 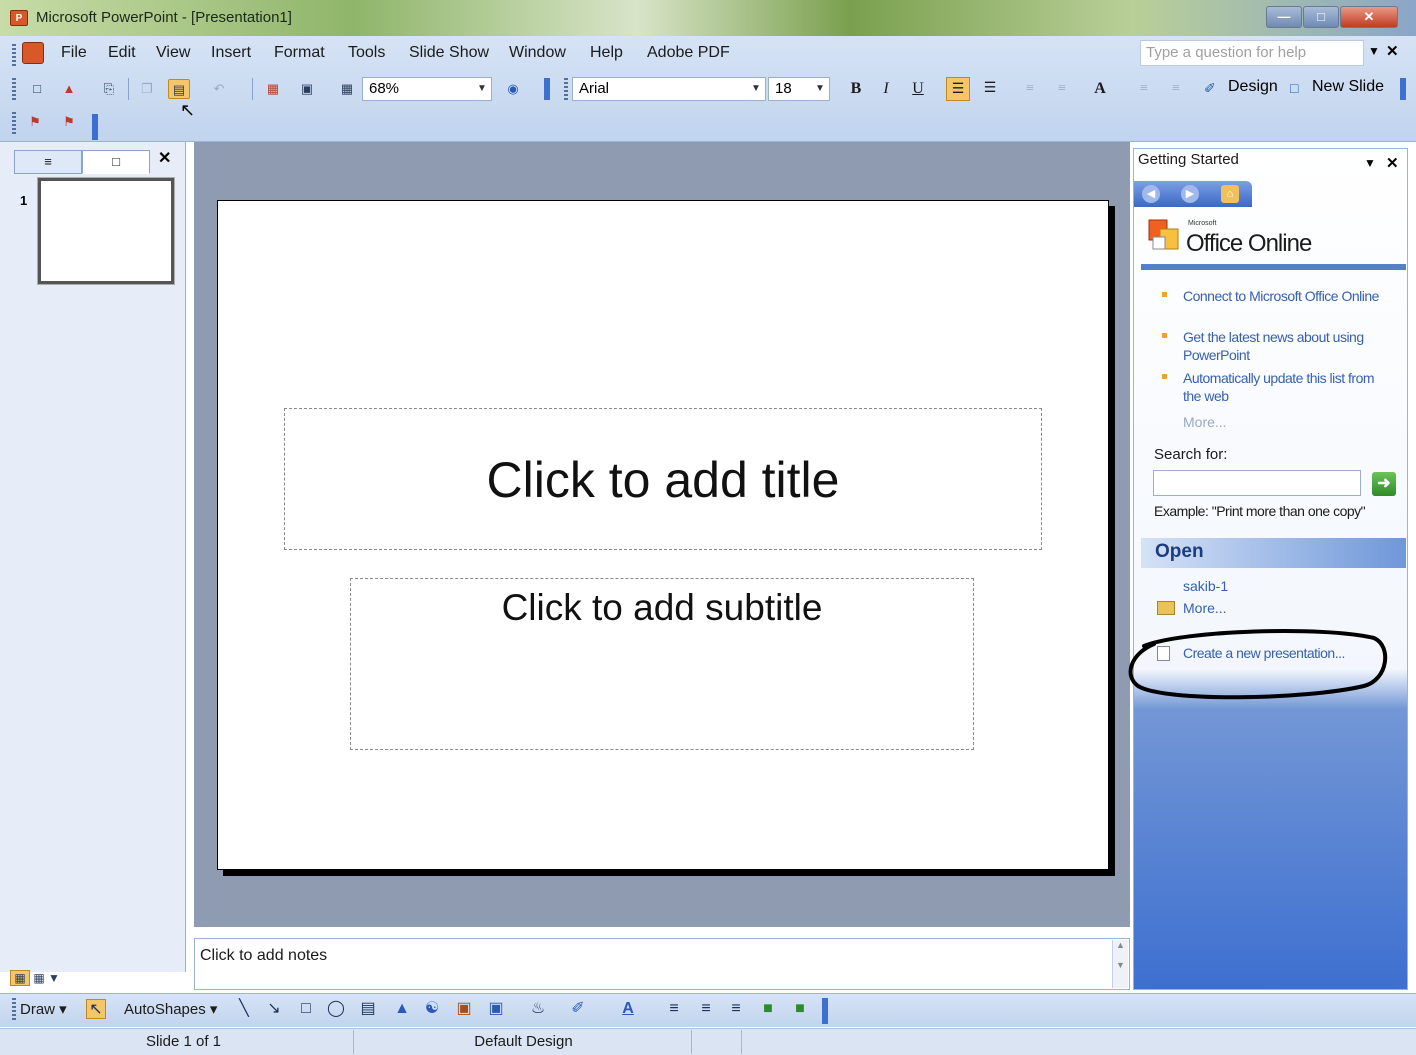 What do you see at coordinates (1230, 194) in the screenshot?
I see `home-icon: ⌂` at bounding box center [1230, 194].